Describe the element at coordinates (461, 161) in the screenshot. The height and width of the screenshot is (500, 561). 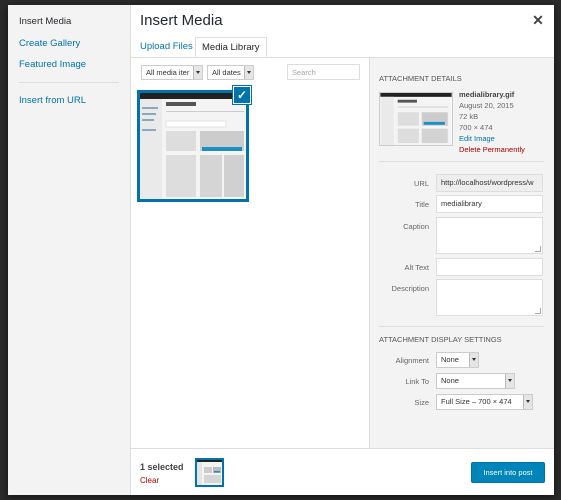
I see `details-separator` at that location.